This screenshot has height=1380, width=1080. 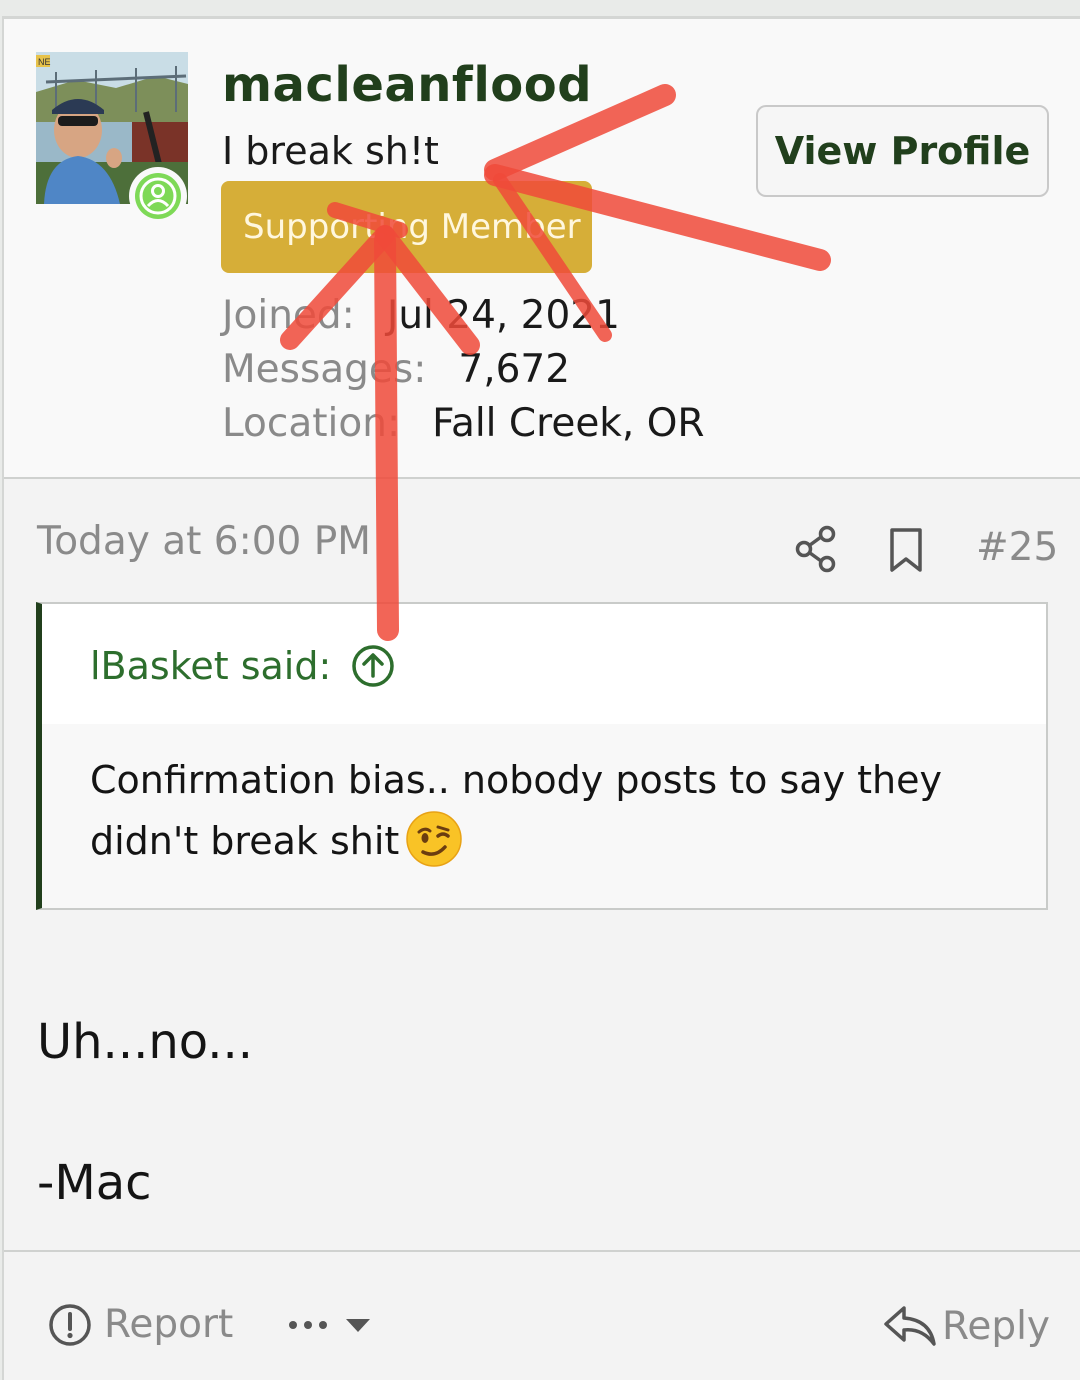 What do you see at coordinates (514, 369) in the screenshot?
I see `stat-value: 7,672` at bounding box center [514, 369].